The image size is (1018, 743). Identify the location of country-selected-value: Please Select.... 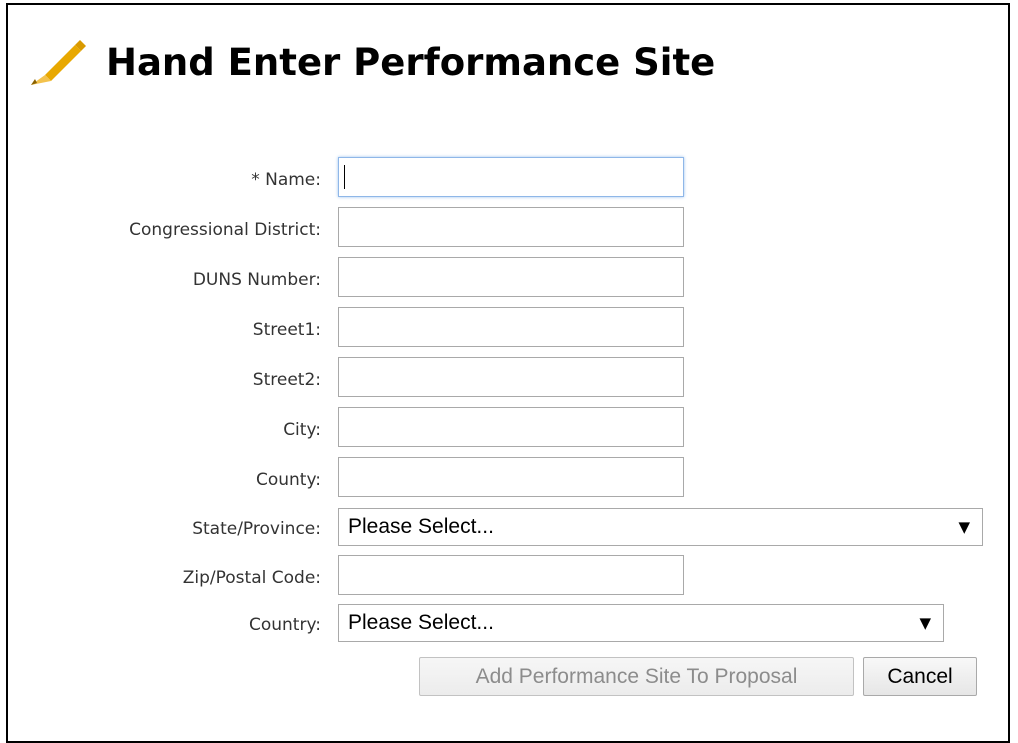
(421, 622).